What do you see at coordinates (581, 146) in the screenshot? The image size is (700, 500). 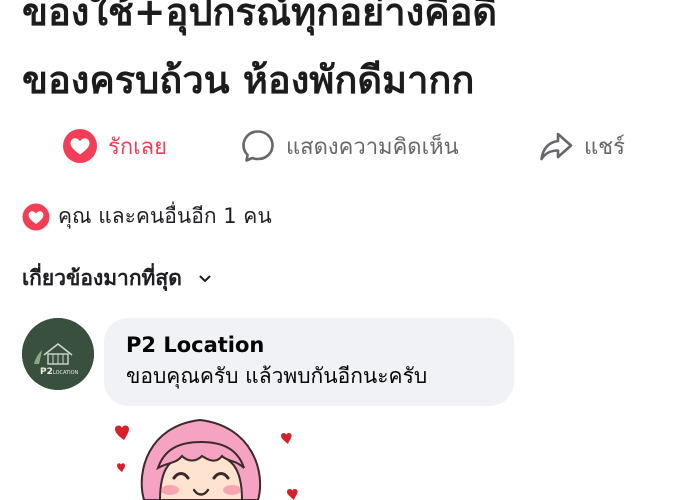 I see `share-button: แชร์` at bounding box center [581, 146].